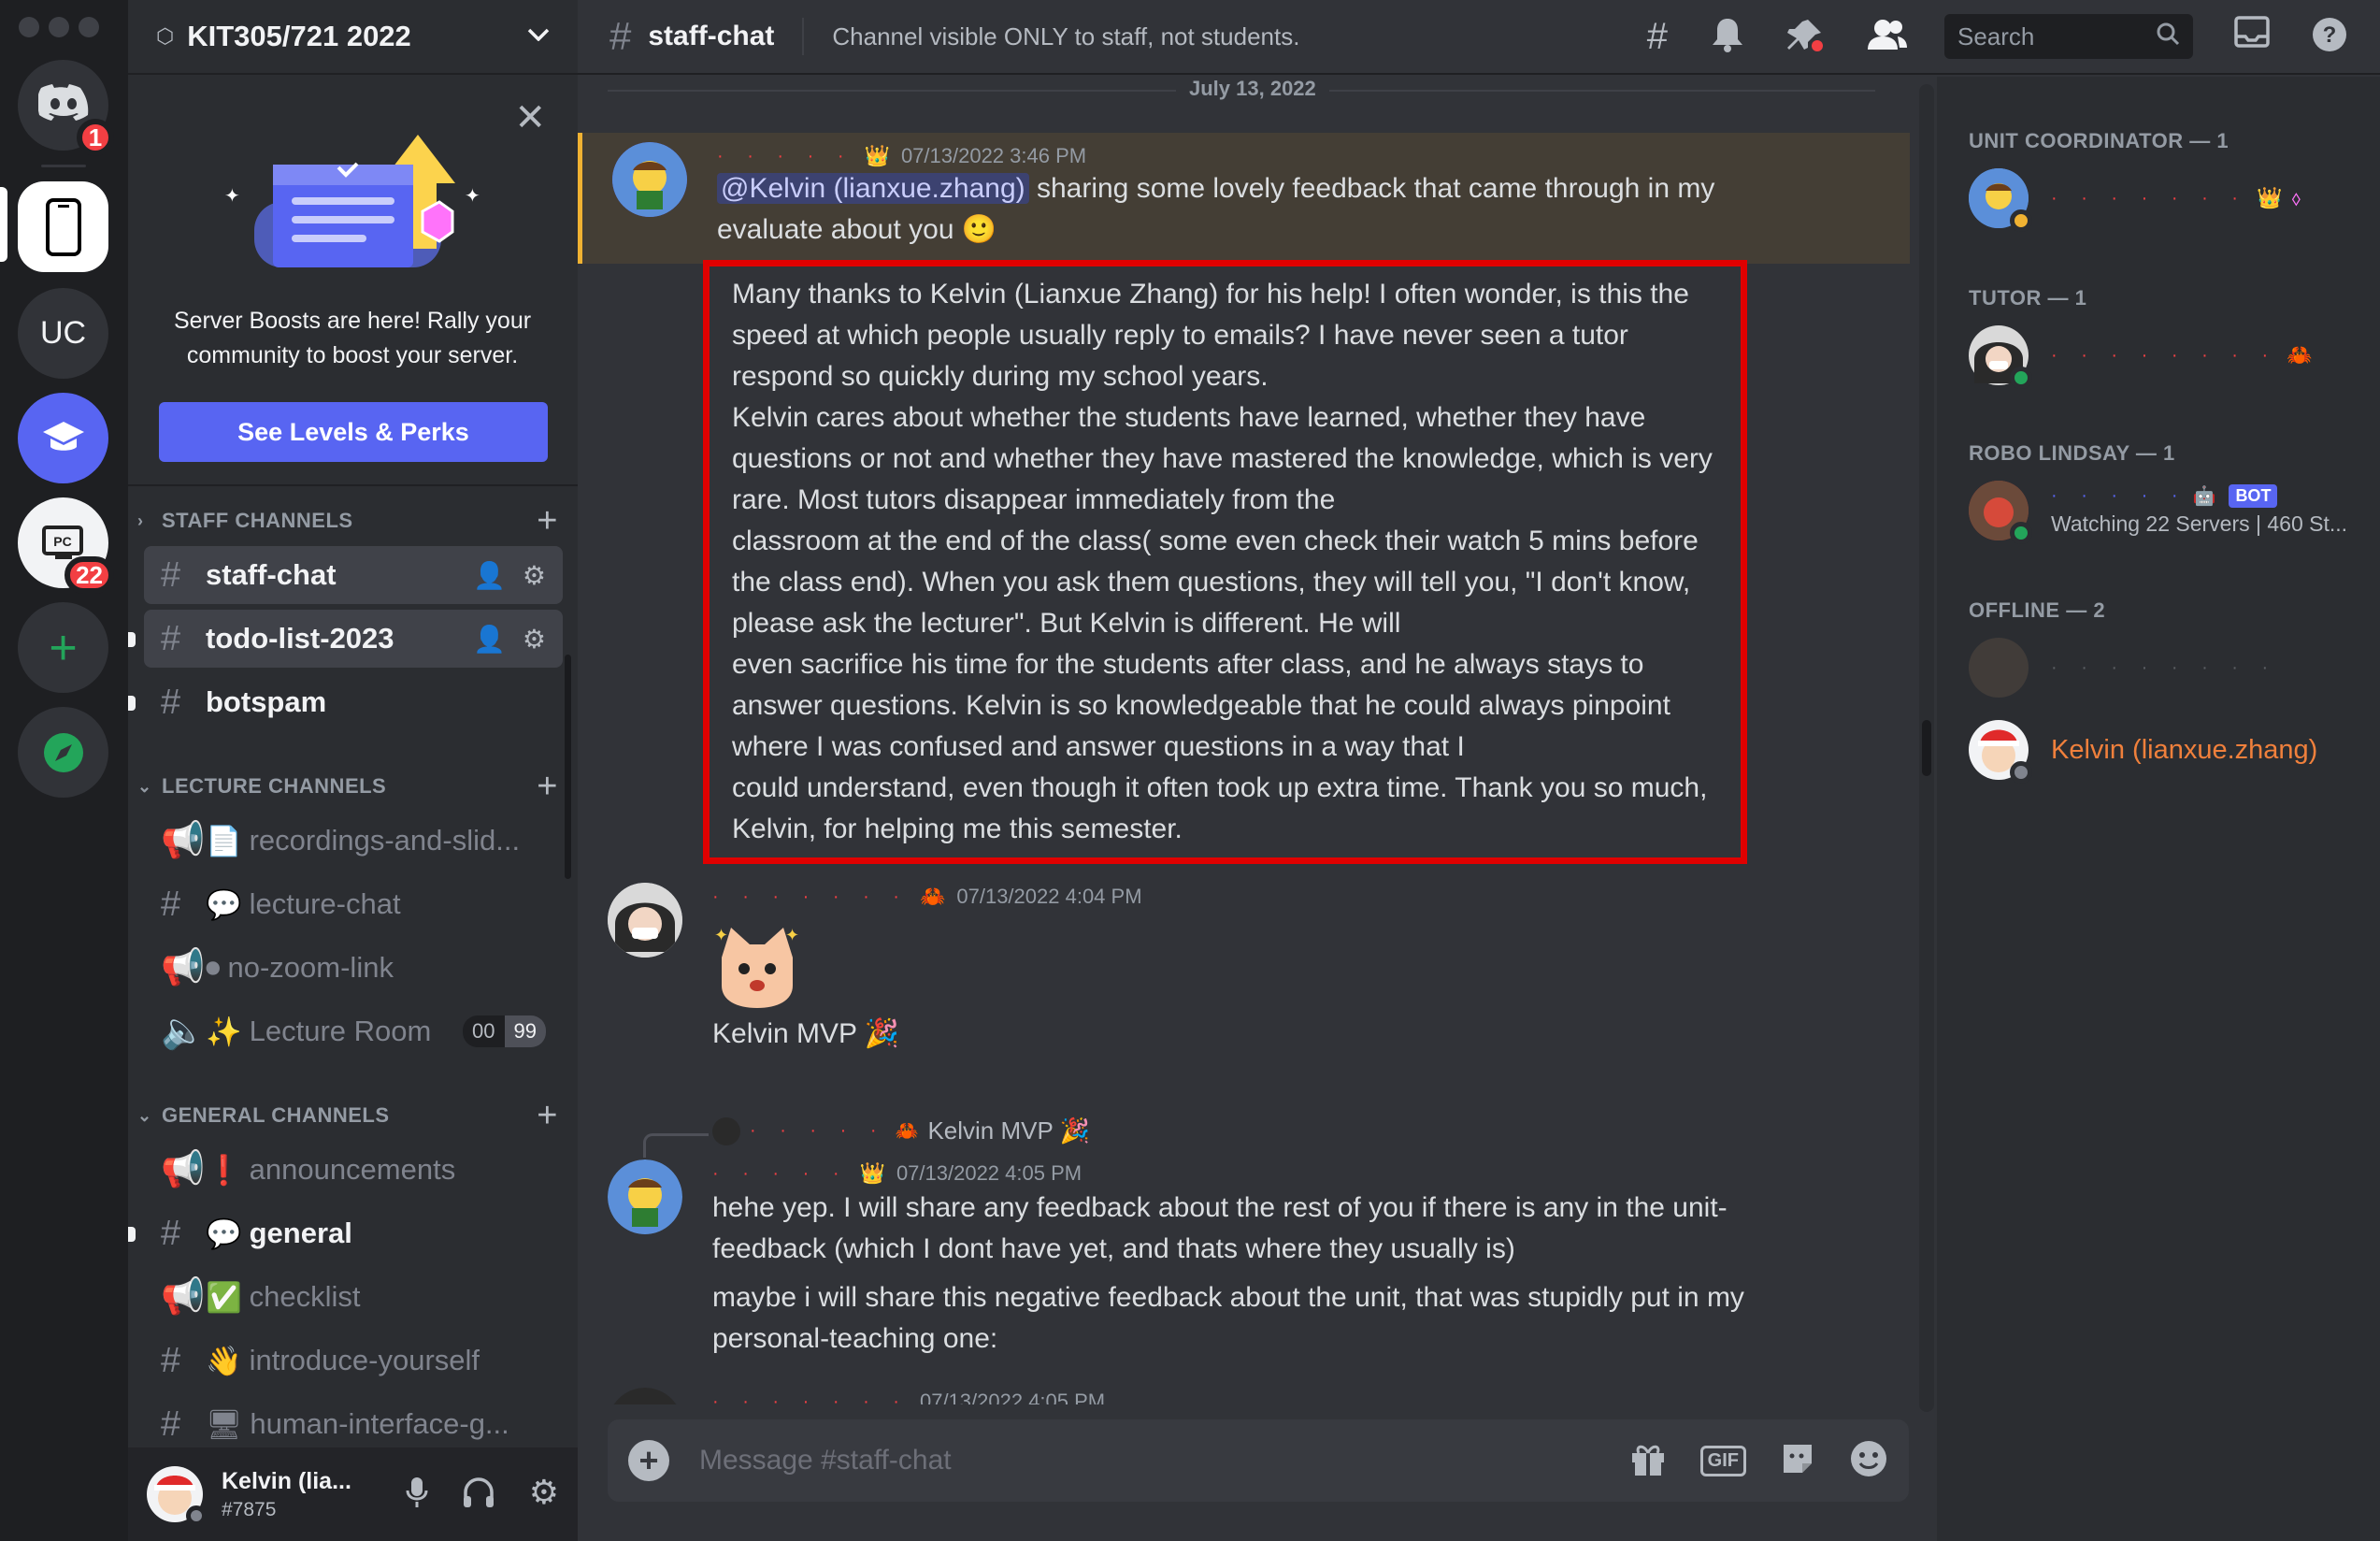  I want to click on channel-staff-chat: # staff-chat 👤 ⚙, so click(353, 575).